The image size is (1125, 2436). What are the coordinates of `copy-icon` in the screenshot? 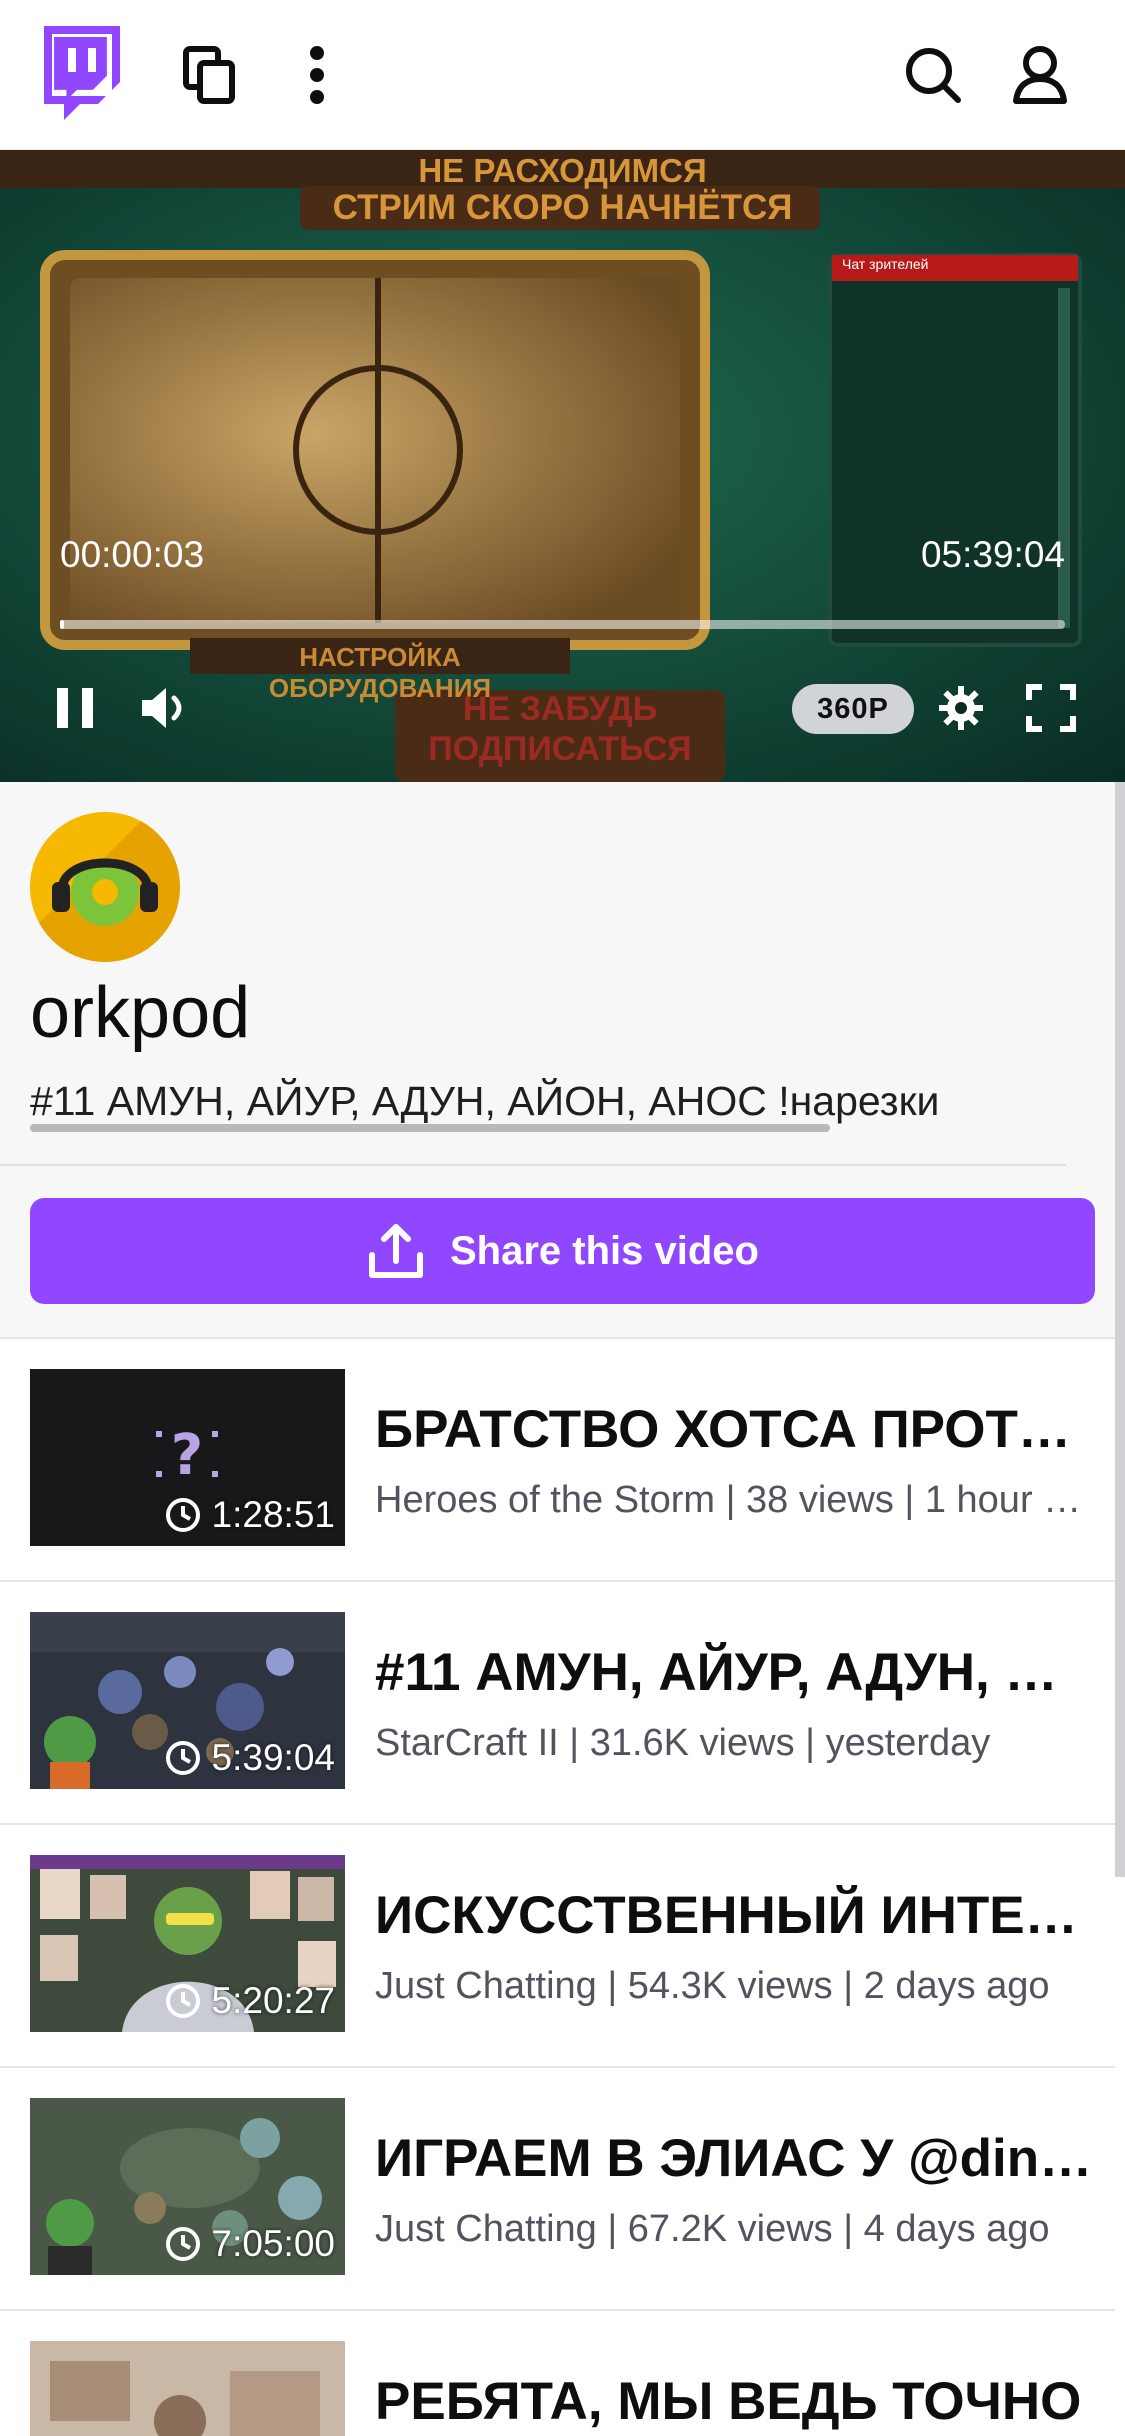 It's located at (210, 75).